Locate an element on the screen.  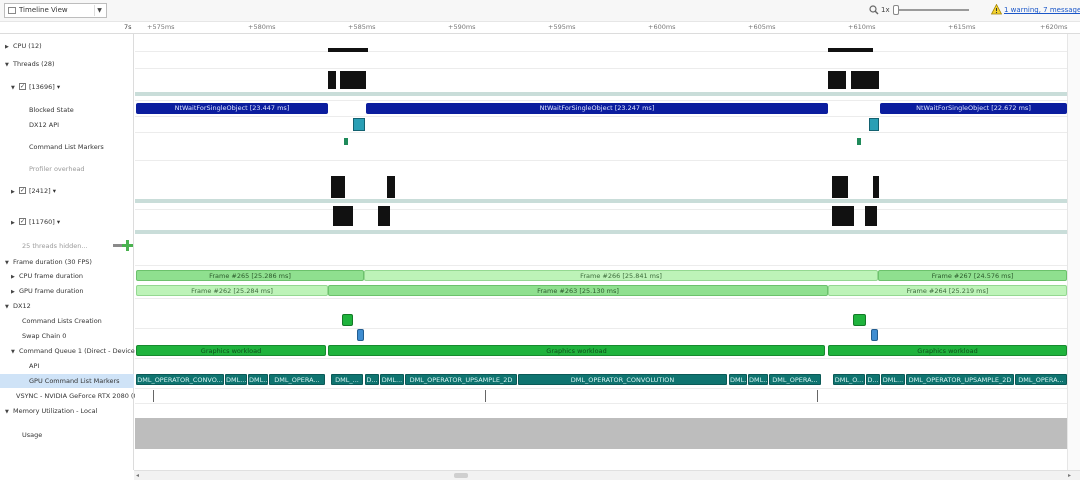
tree-row-blocked-state: Blocked State is located at coordinates (51, 110).